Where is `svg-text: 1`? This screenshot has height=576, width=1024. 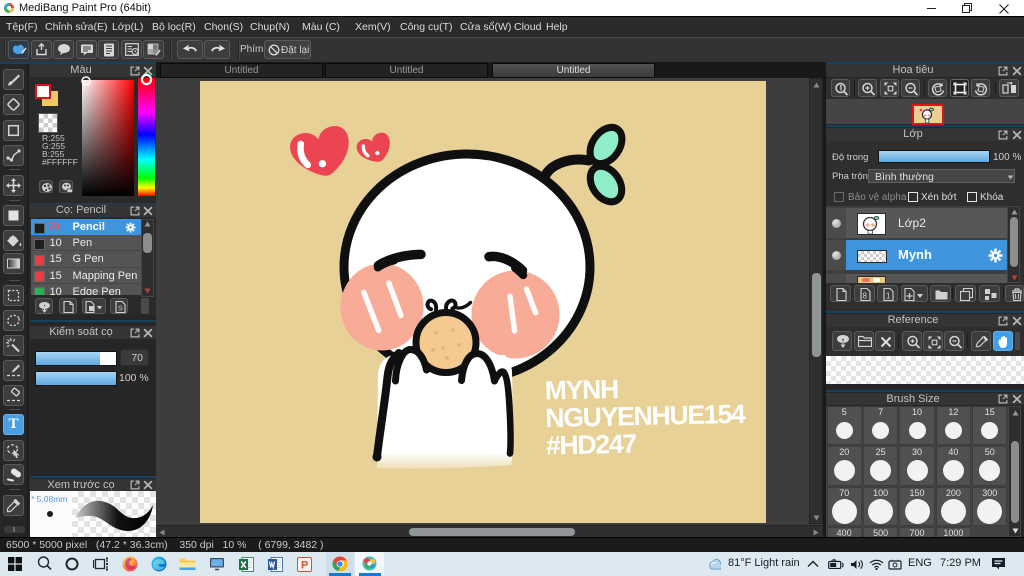
svg-text: 1 is located at coordinates (888, 296).